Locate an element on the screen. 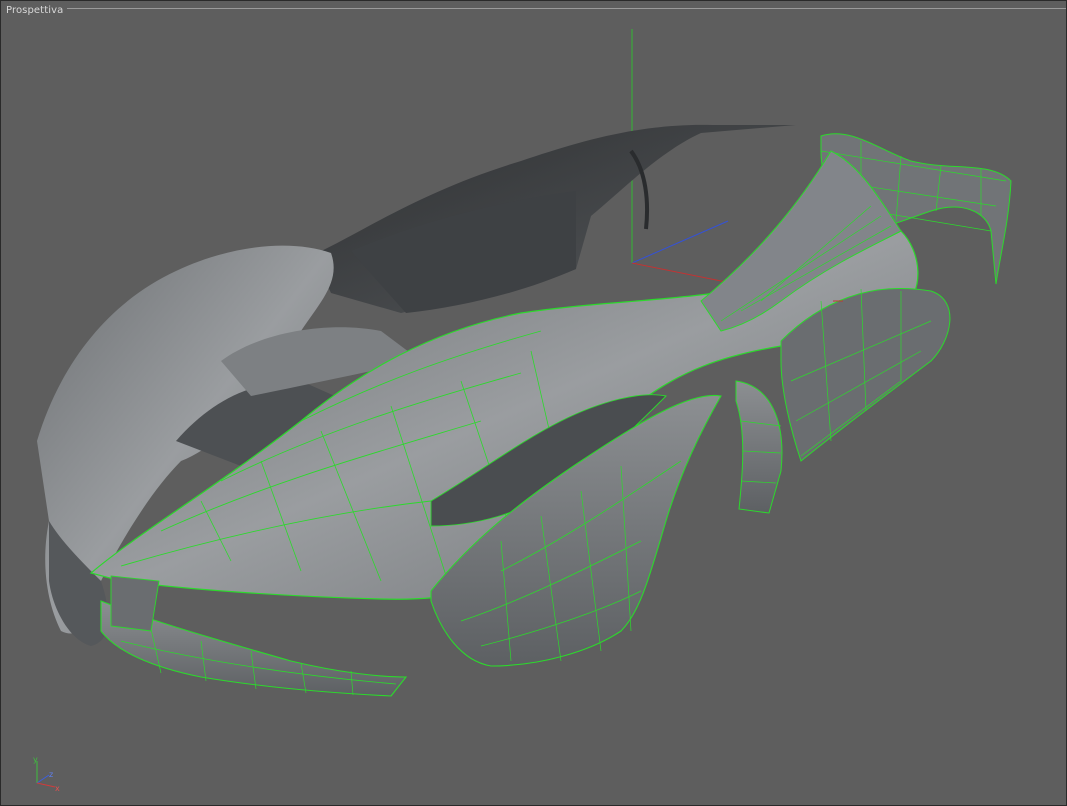 This screenshot has width=1067, height=806. wheel-arch-flap is located at coordinates (759, 447).